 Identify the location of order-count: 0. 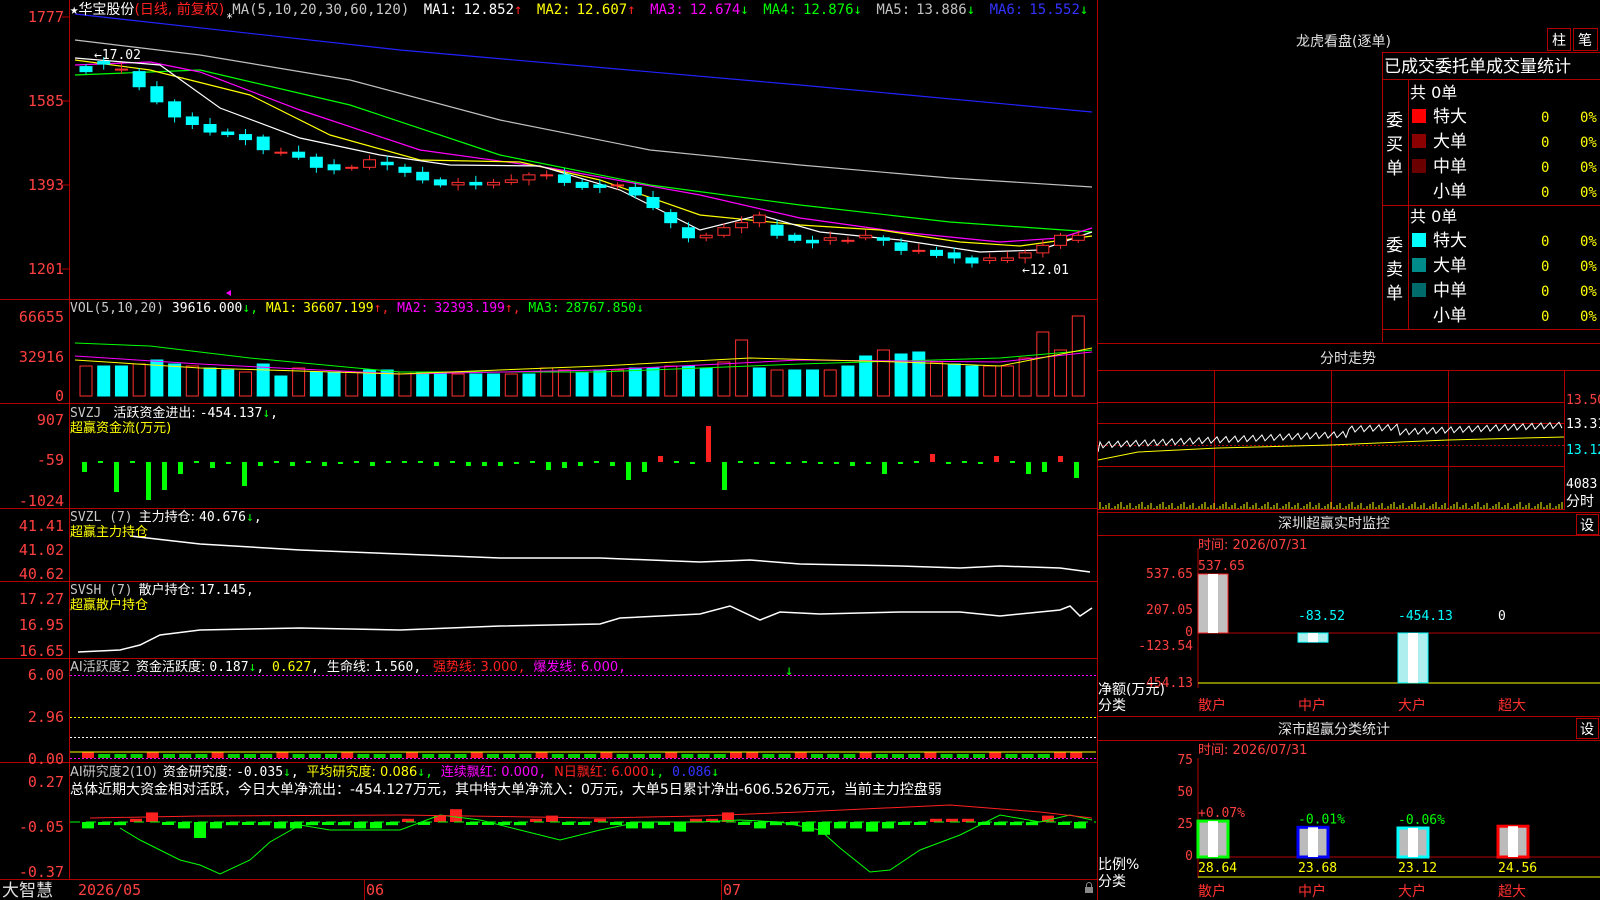
(1545, 143).